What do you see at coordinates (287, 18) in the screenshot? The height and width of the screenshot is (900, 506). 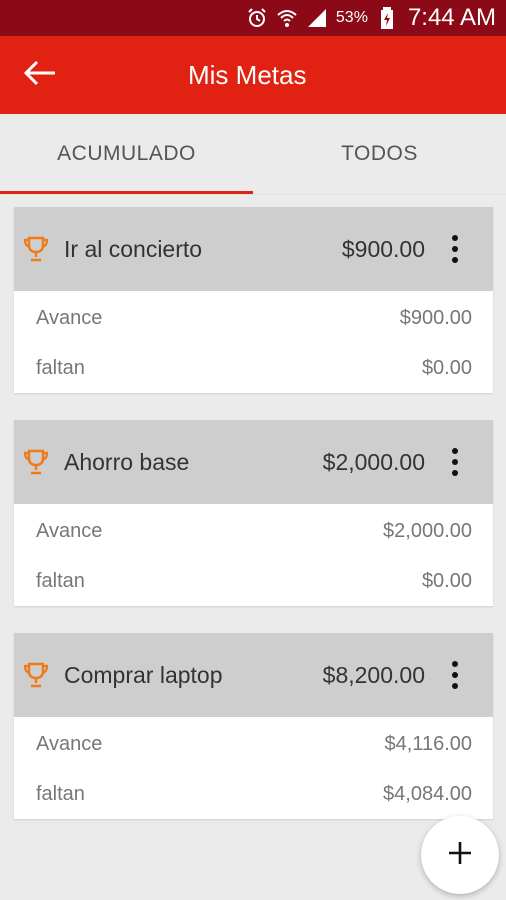 I see `wifi-icon` at bounding box center [287, 18].